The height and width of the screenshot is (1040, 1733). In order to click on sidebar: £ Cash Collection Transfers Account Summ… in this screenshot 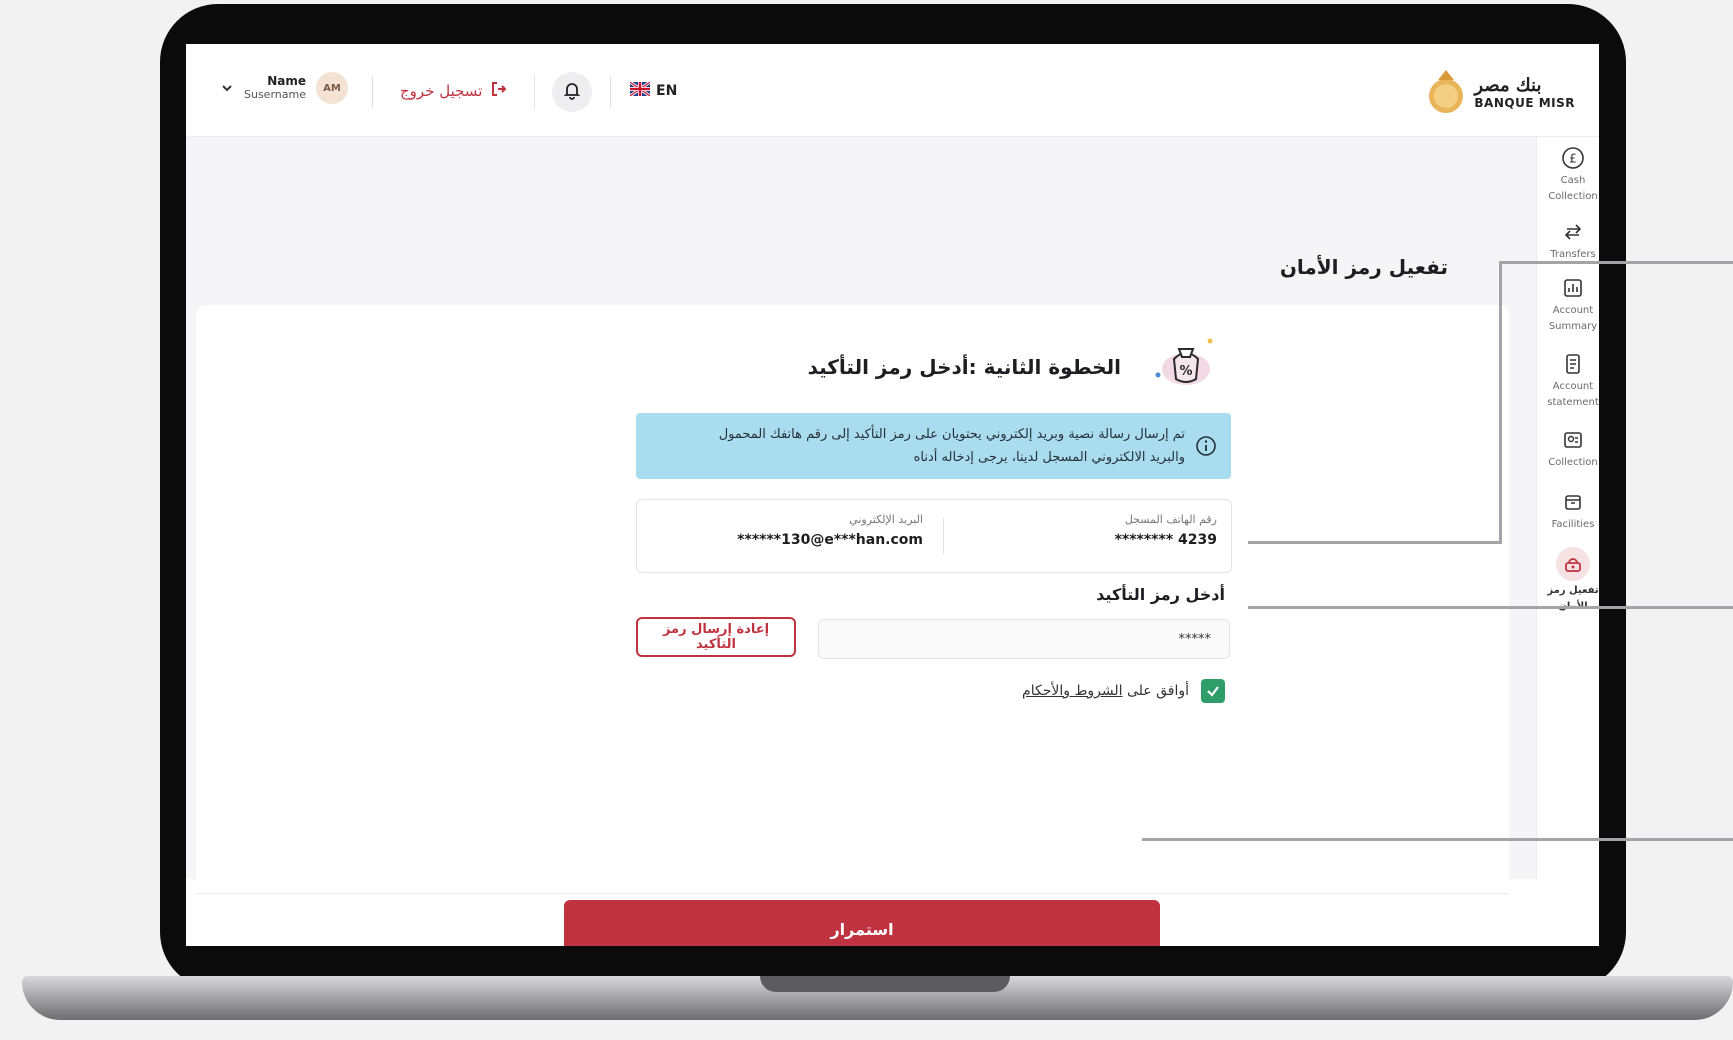, I will do `click(1567, 508)`.